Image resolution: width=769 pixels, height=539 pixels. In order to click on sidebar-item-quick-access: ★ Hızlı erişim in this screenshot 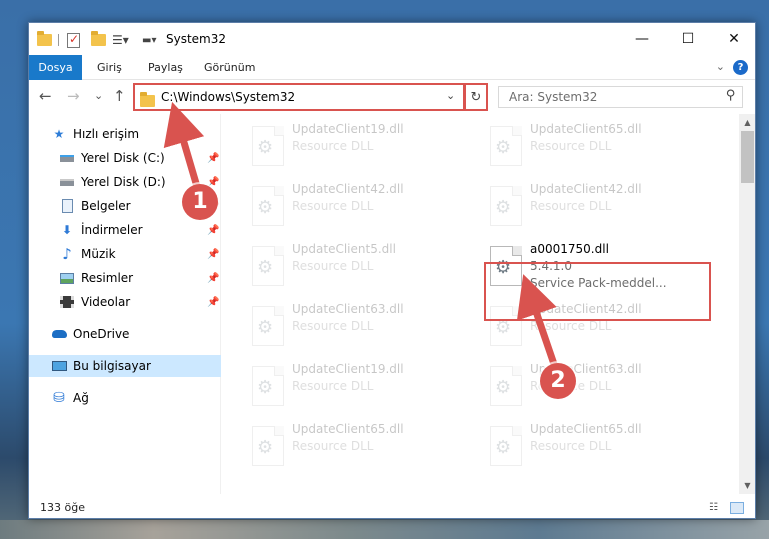, I will do `click(125, 134)`.